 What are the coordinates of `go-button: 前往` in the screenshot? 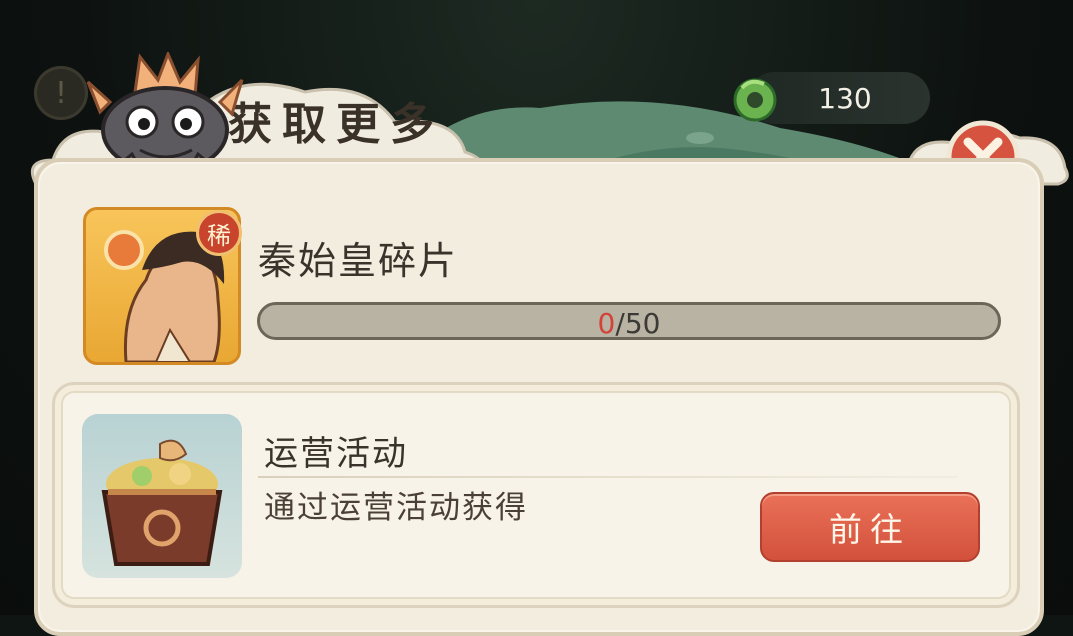 It's located at (870, 527).